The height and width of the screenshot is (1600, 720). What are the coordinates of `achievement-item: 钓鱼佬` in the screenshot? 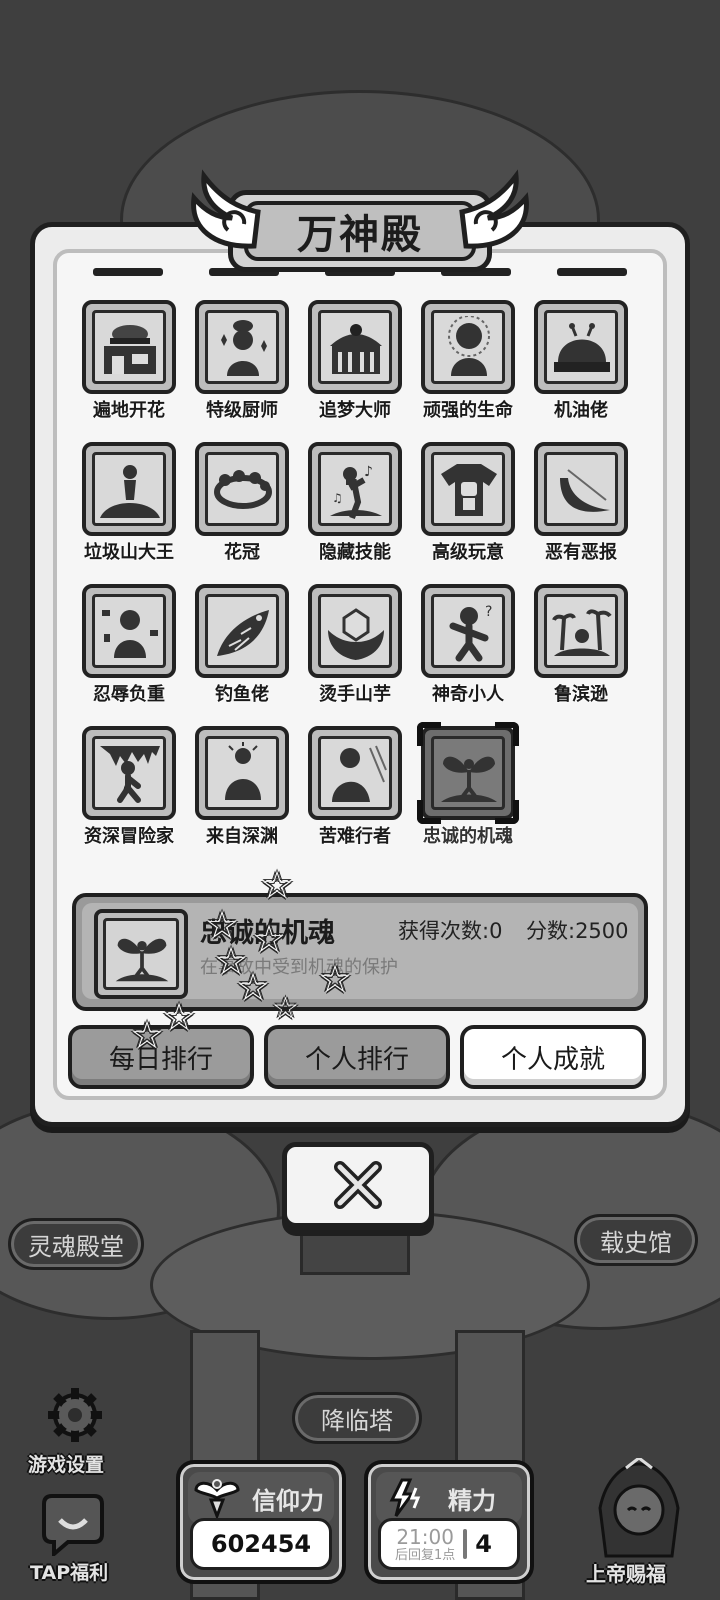 It's located at (242, 645).